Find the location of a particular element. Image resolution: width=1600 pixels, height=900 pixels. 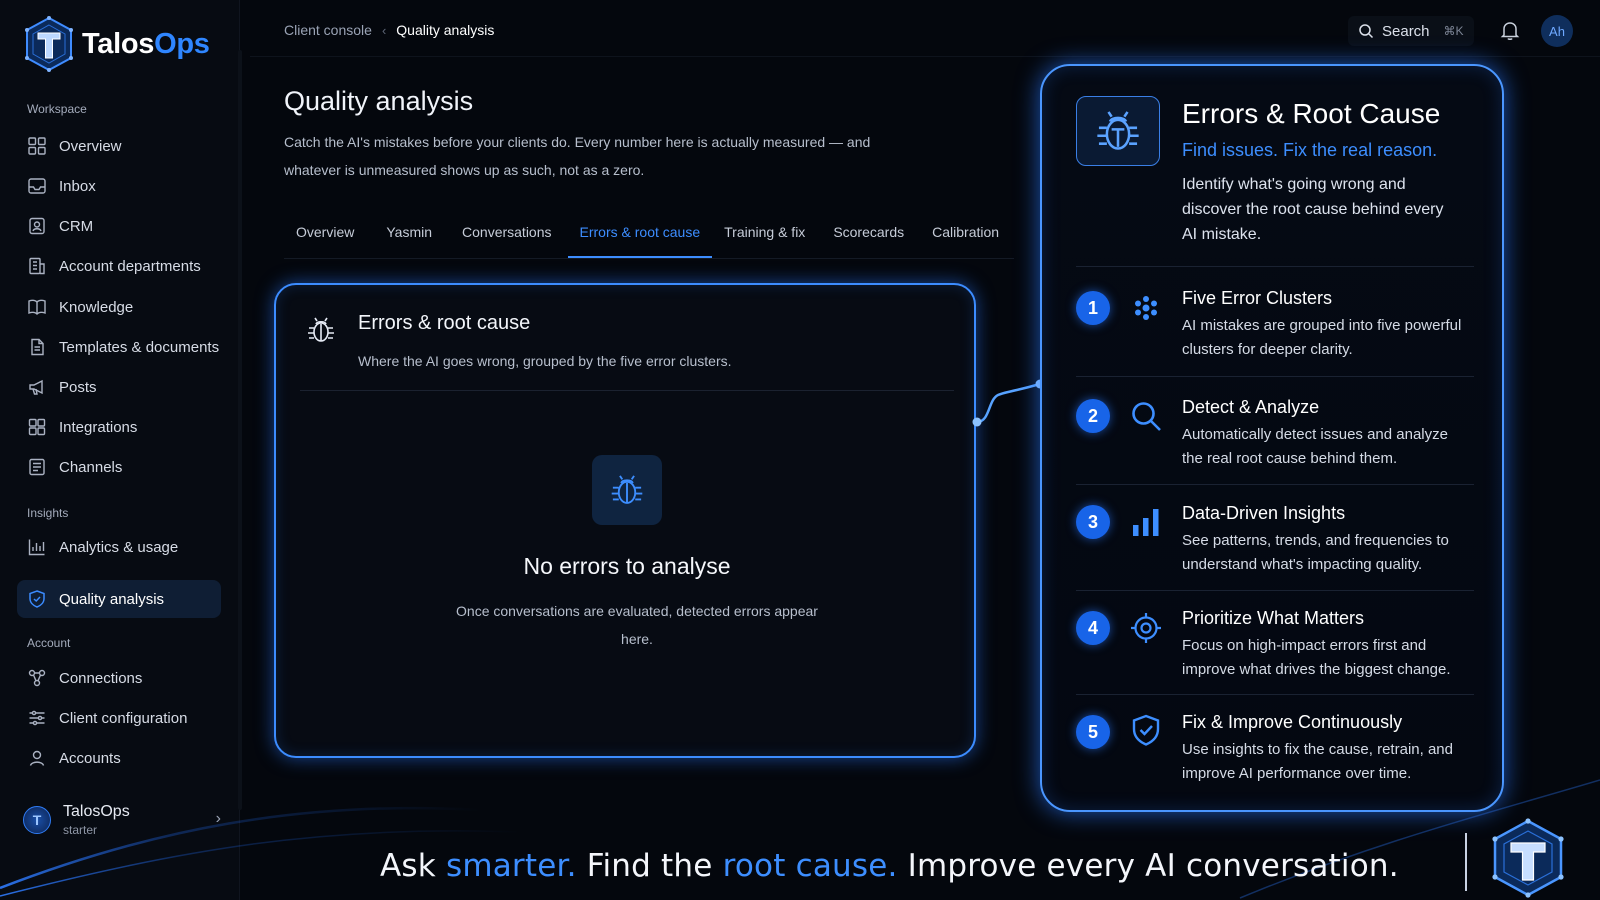

tab-scorecards: Scorecards is located at coordinates (868, 238).